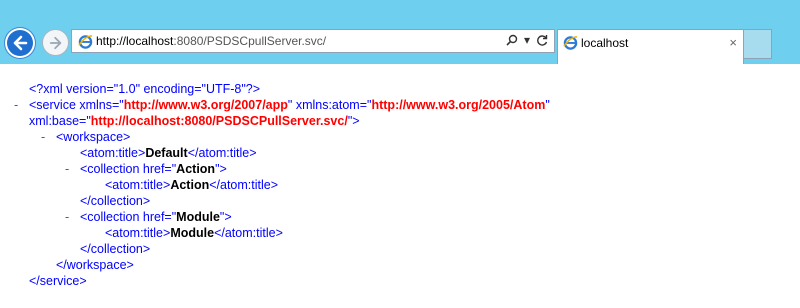  Describe the element at coordinates (758, 44) in the screenshot. I see `new-tab-button` at that location.